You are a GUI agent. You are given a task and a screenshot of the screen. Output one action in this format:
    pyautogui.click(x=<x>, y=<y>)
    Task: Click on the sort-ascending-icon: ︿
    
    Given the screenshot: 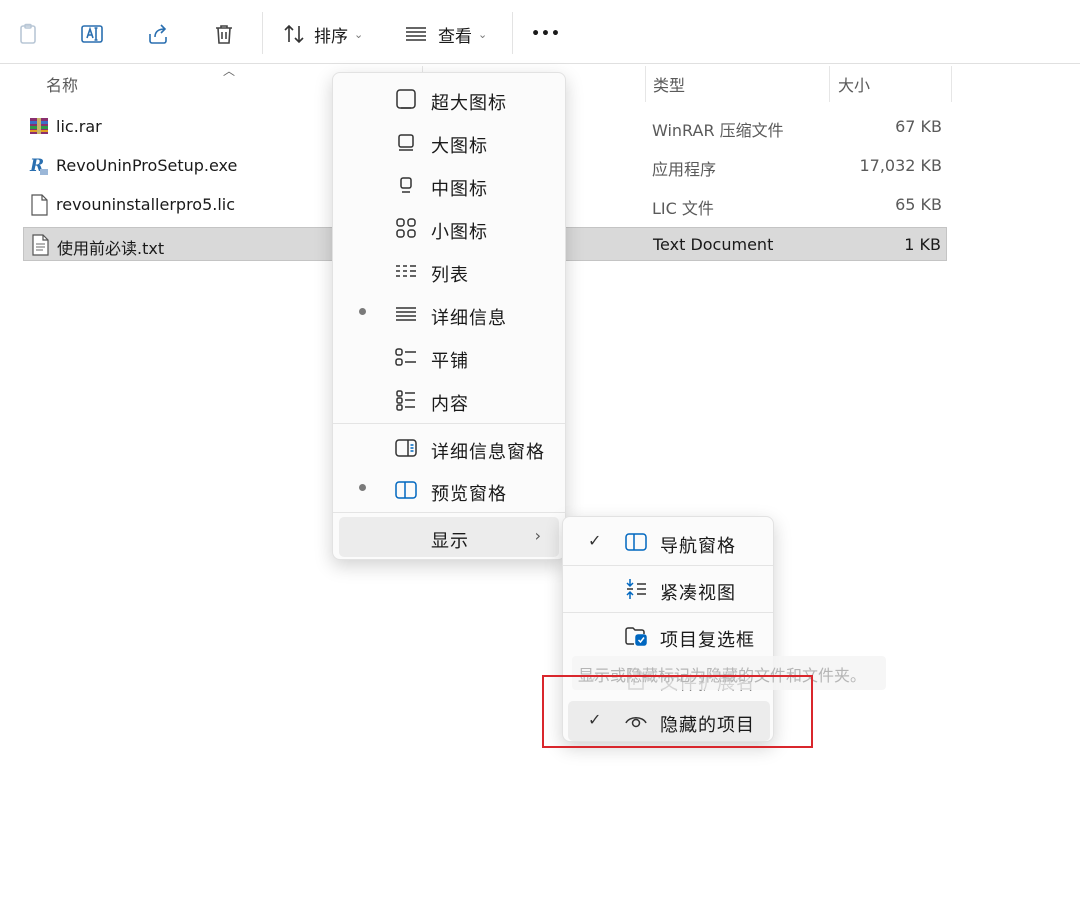 What is the action you would take?
    pyautogui.click(x=229, y=71)
    